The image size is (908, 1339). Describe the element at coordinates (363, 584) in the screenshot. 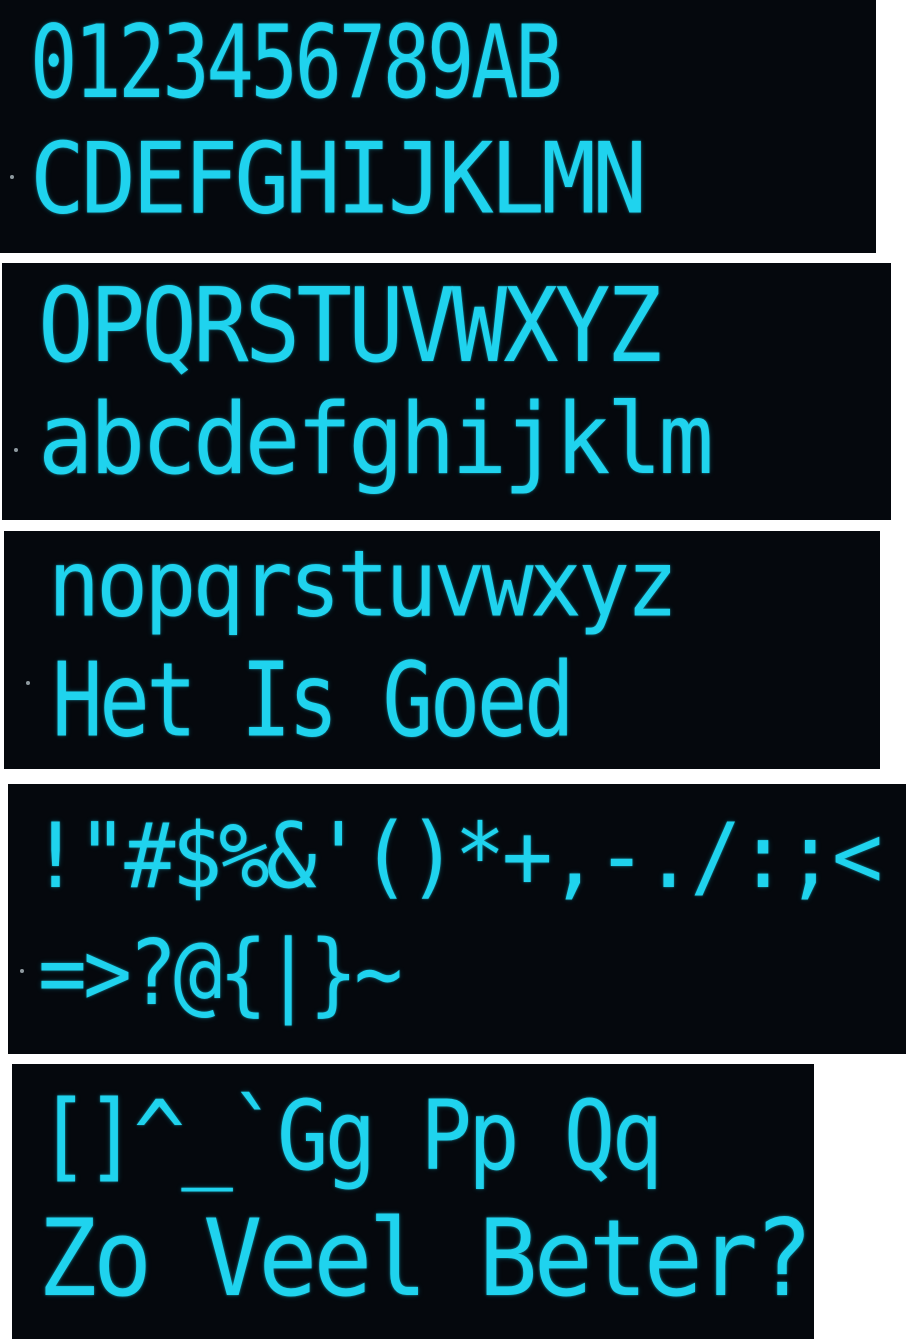

I see `display-text-line-1: nopqrstuvwxyz` at that location.